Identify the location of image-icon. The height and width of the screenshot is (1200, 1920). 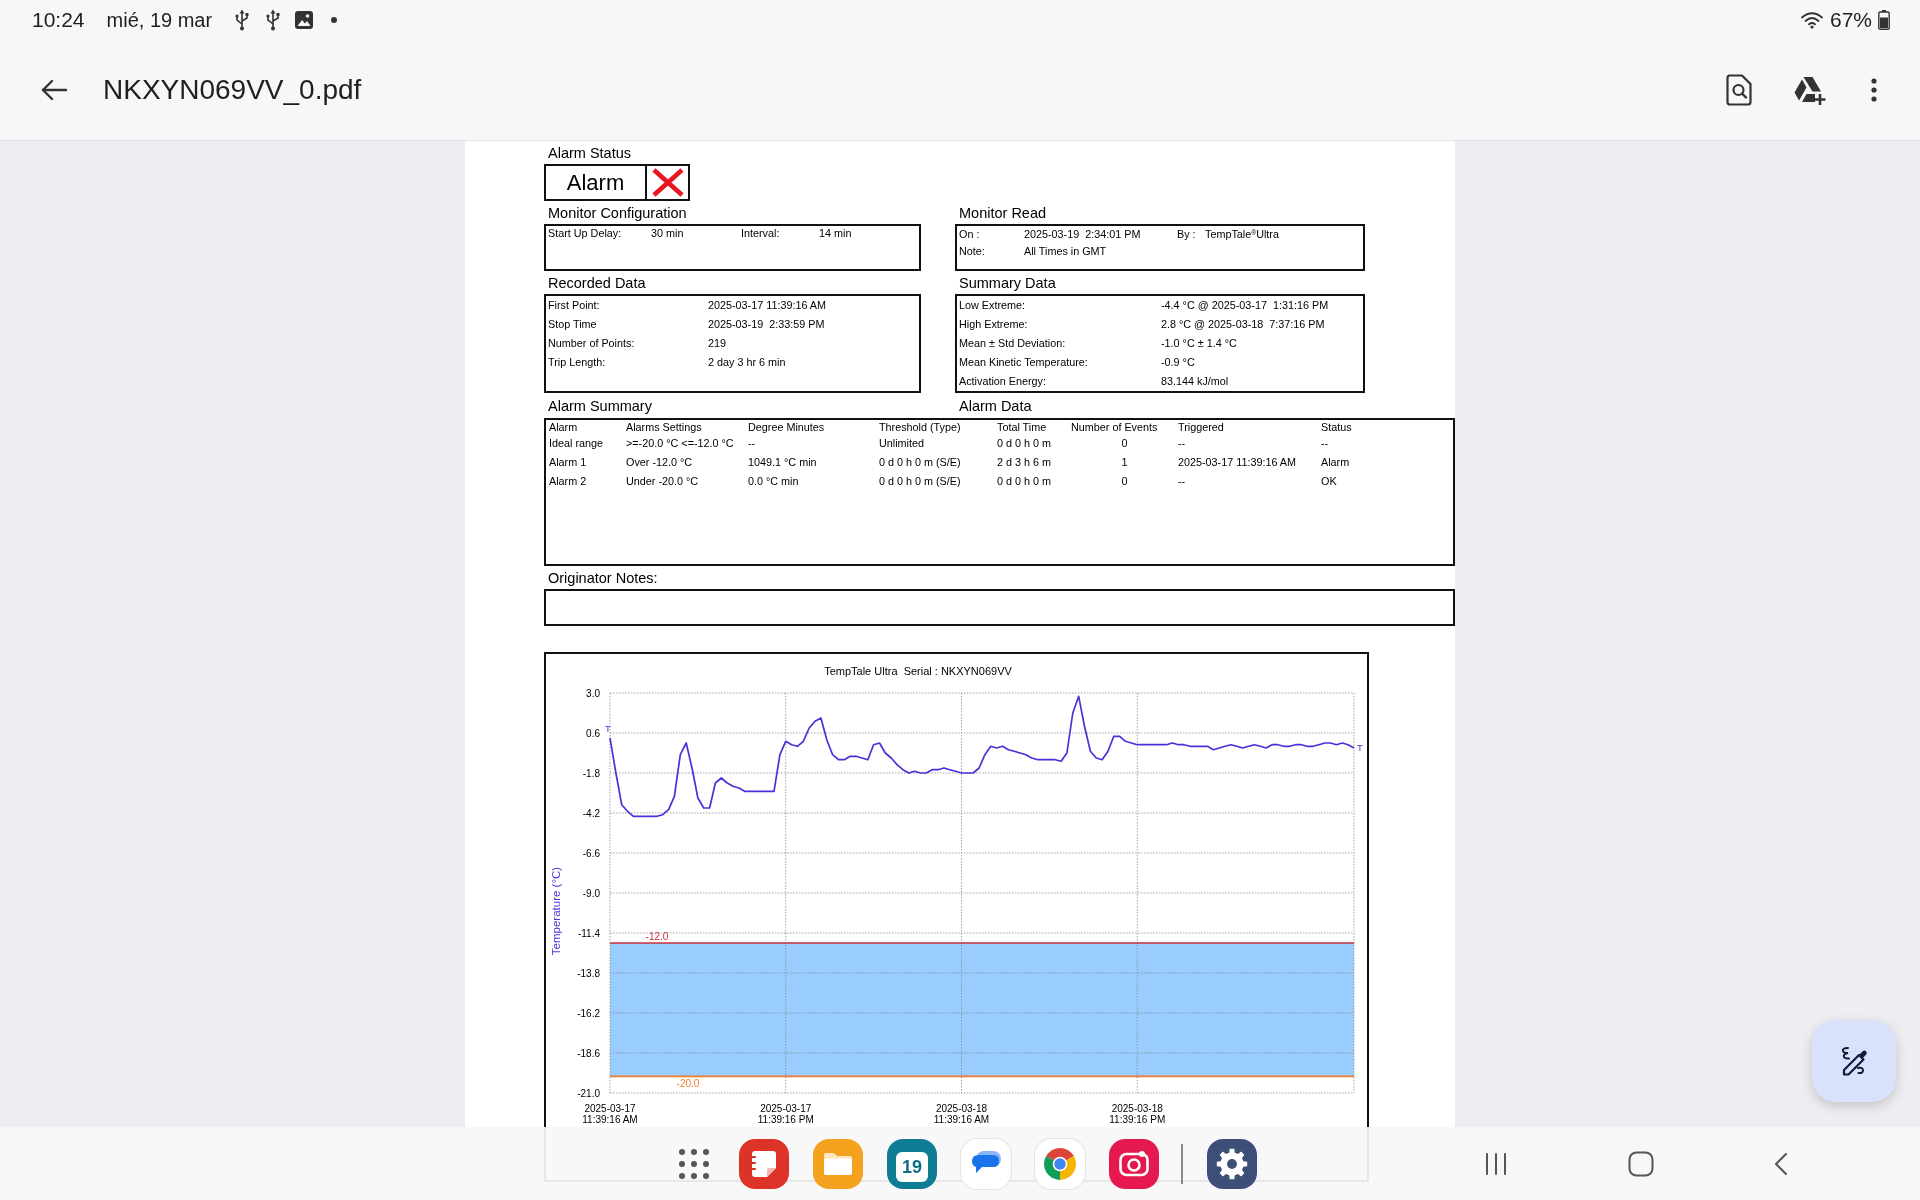
(304, 20).